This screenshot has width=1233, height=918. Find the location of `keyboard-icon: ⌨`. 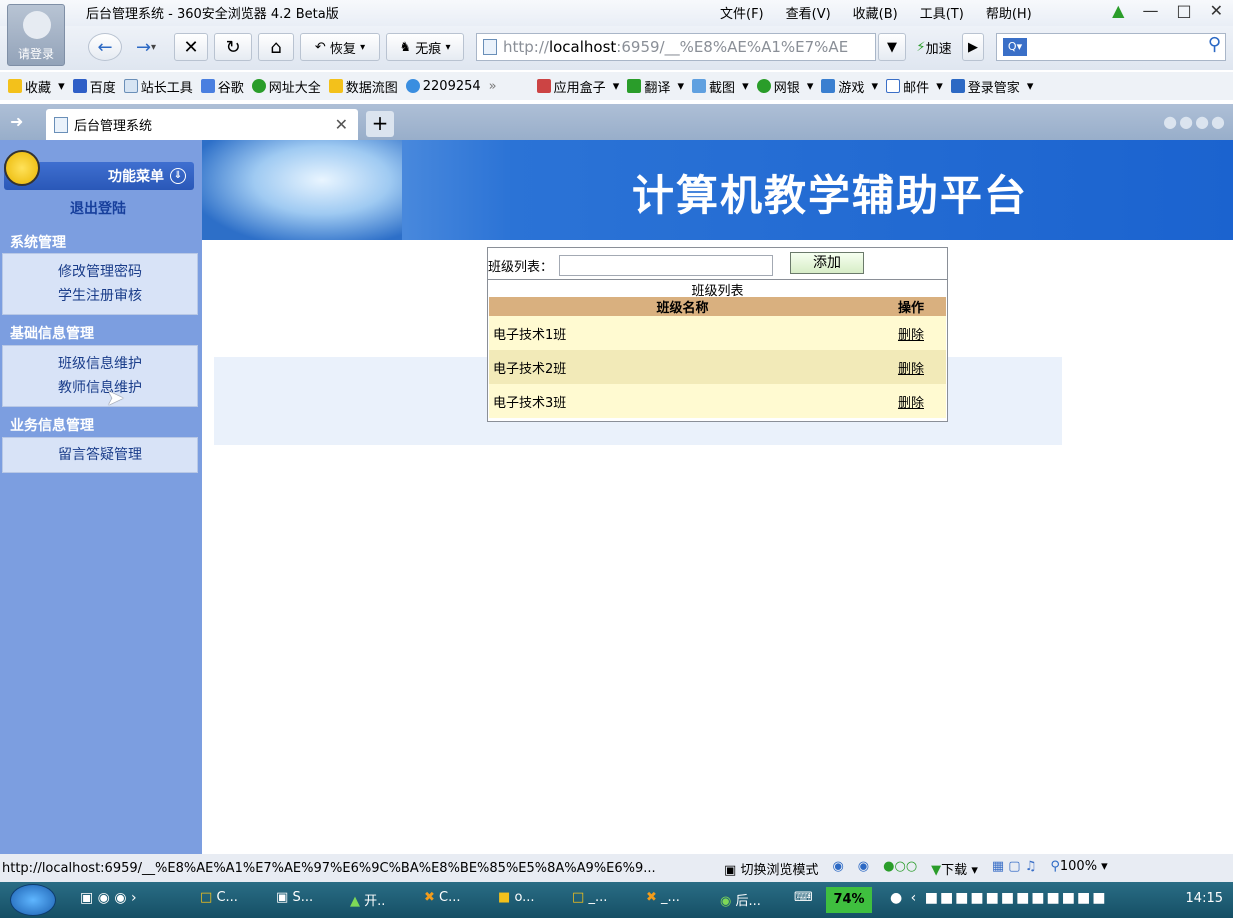

keyboard-icon: ⌨ is located at coordinates (803, 897).